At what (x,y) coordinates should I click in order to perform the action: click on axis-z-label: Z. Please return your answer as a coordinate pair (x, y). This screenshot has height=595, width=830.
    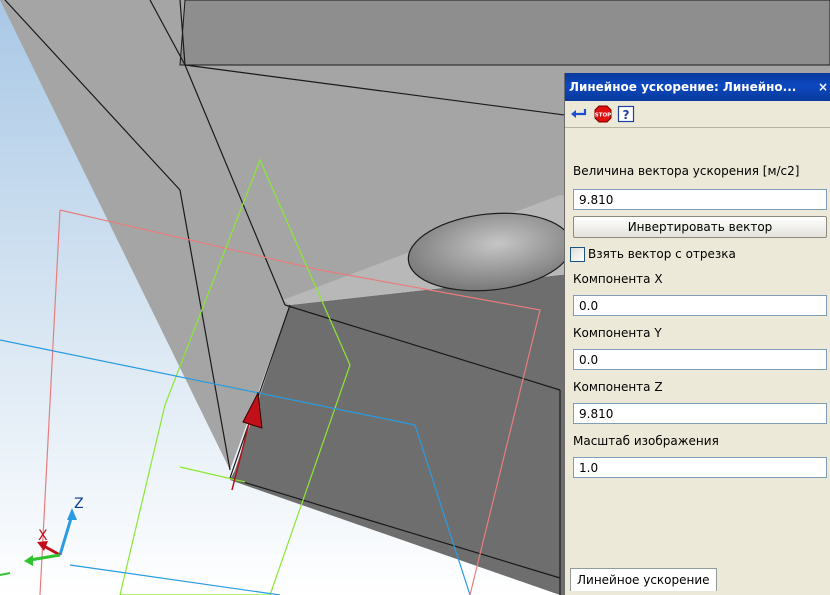
    Looking at the image, I should click on (79, 504).